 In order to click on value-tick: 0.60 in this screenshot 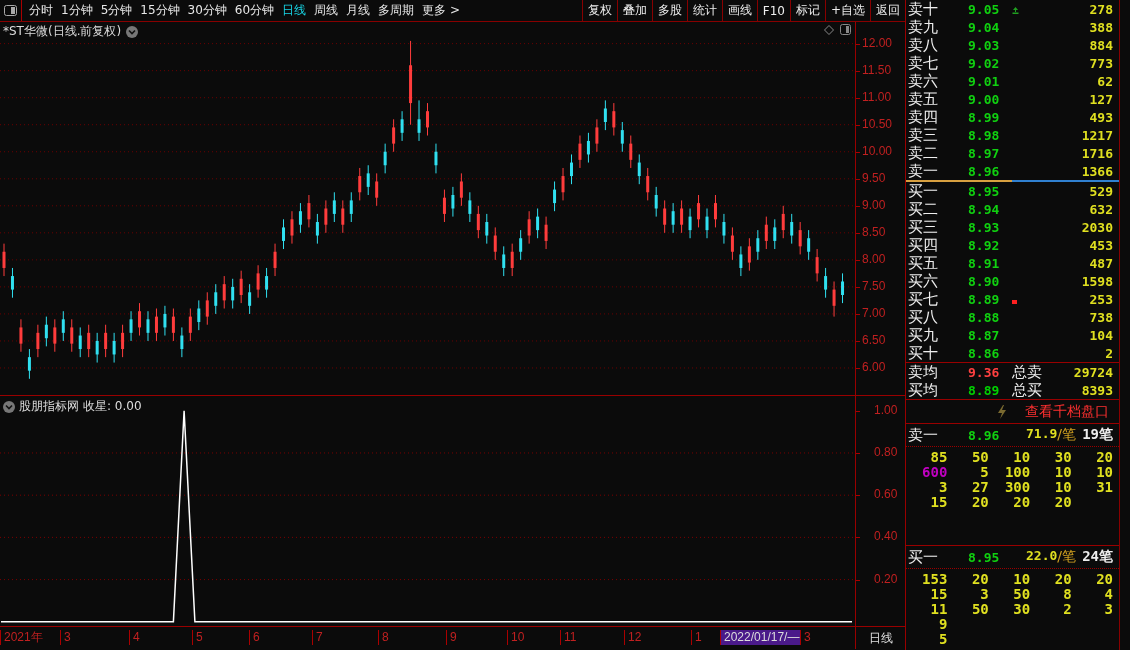, I will do `click(886, 494)`.